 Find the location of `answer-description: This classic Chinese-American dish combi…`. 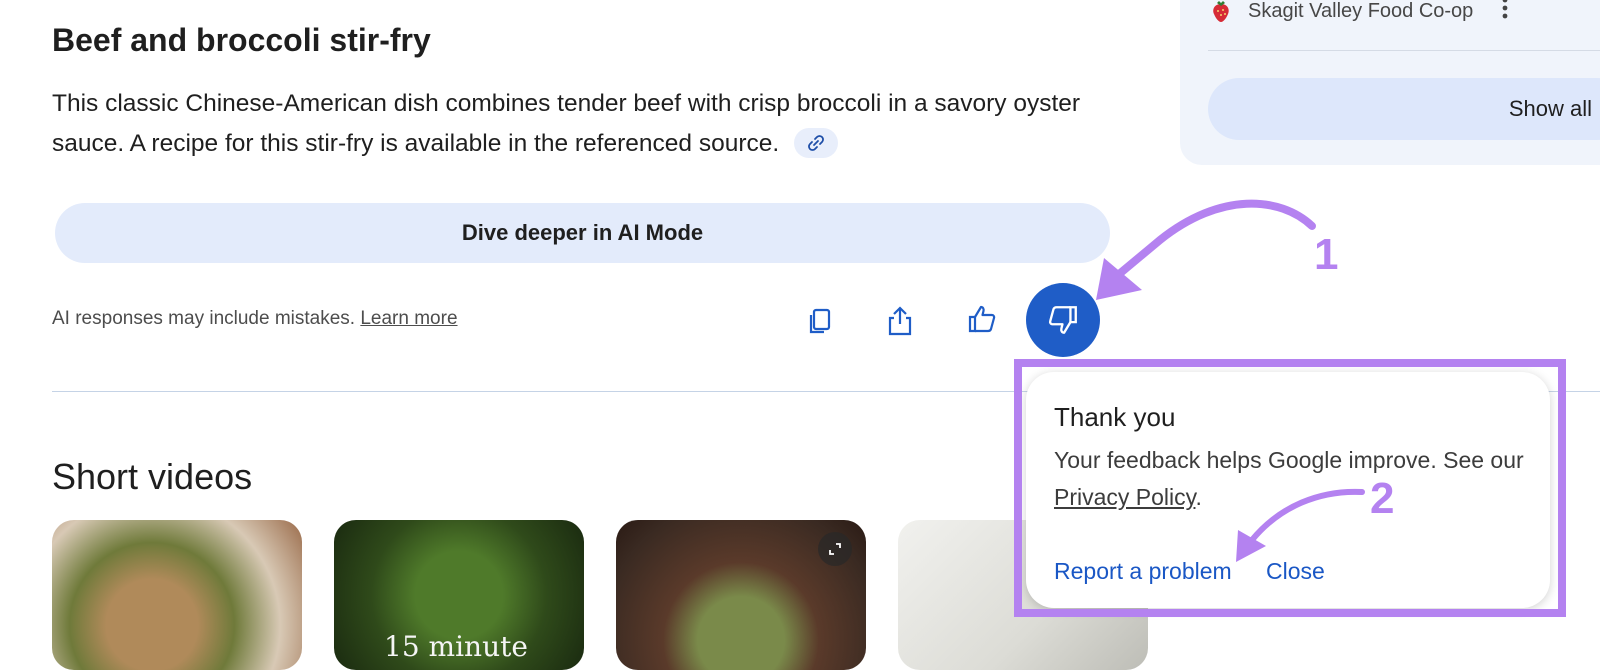

answer-description: This classic Chinese-American dish combi… is located at coordinates (582, 124).